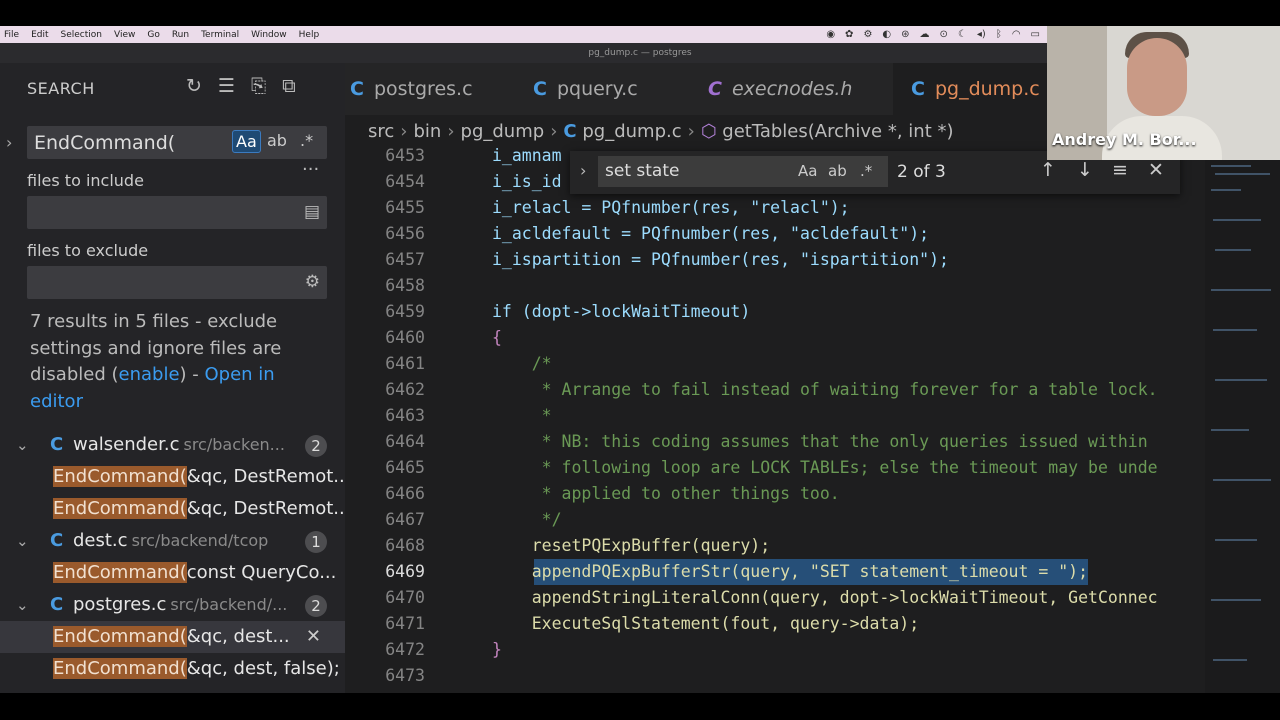 The image size is (1280, 720). What do you see at coordinates (503, 131) in the screenshot?
I see `breadcrumb-item: pg_dump` at bounding box center [503, 131].